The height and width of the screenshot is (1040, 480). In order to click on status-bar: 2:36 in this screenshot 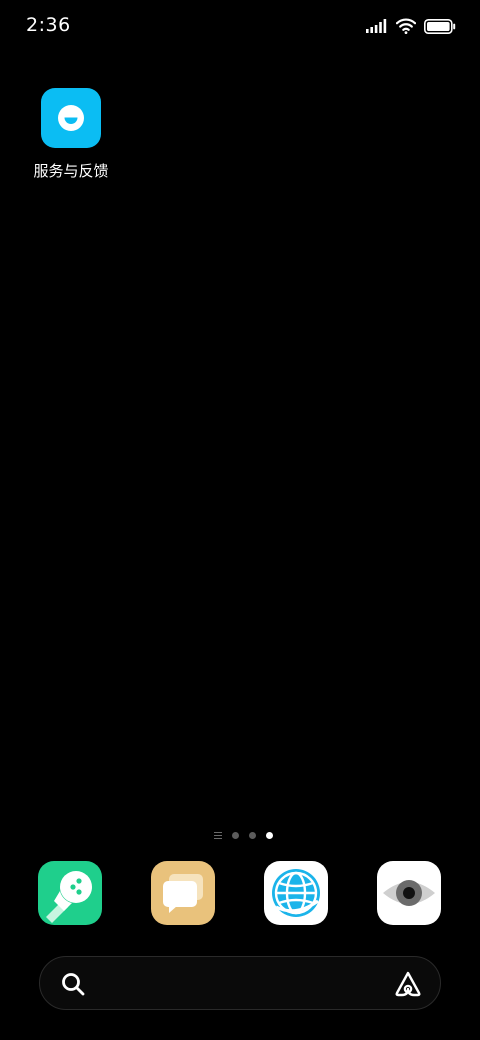, I will do `click(240, 26)`.